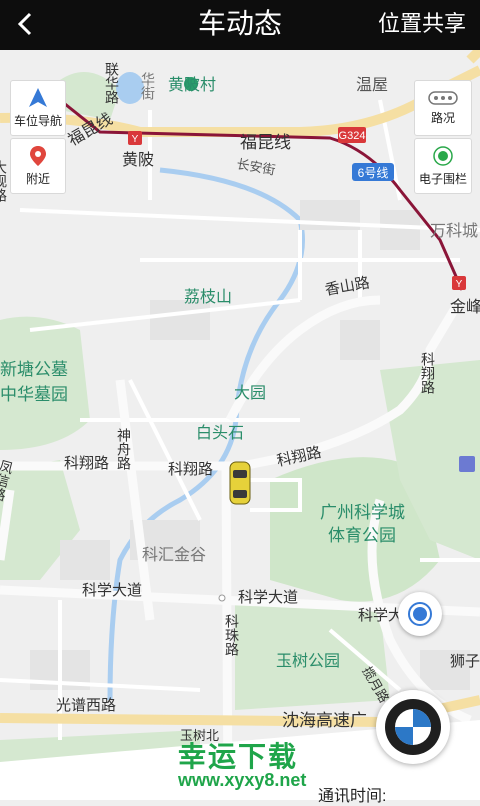 This screenshot has height=806, width=480. I want to click on map-label: 温屋, so click(372, 85).